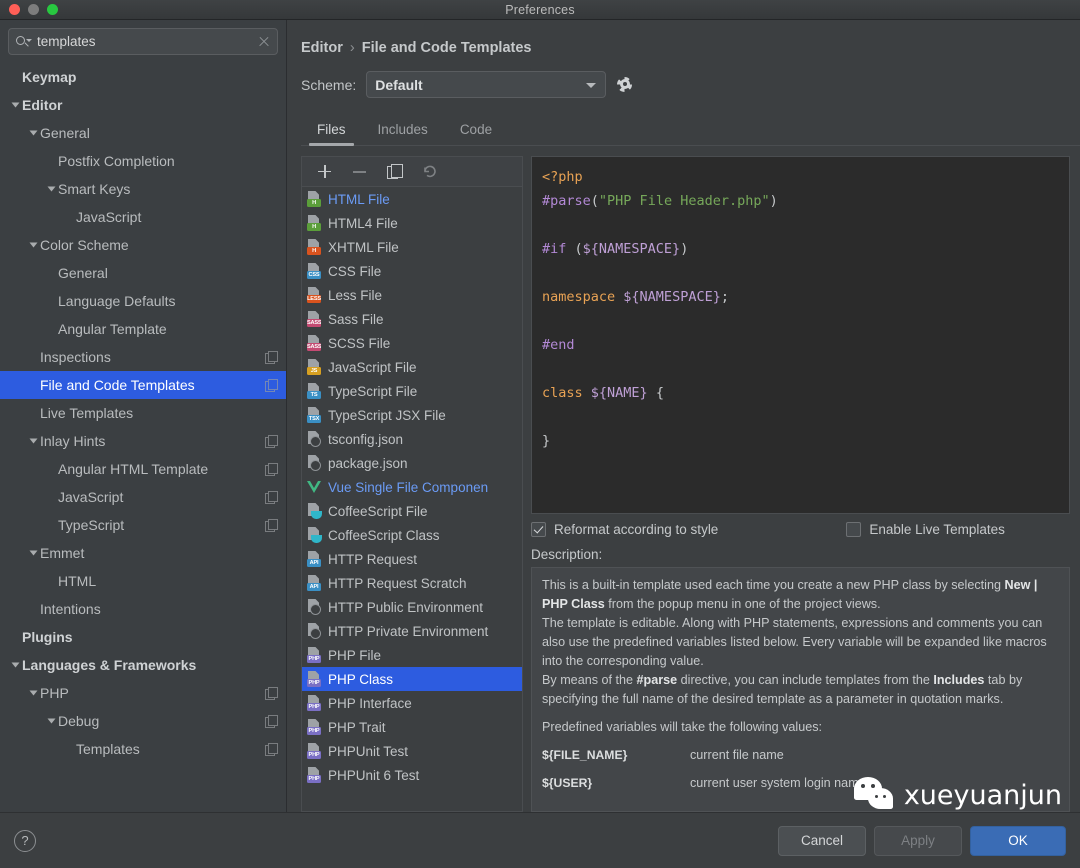  What do you see at coordinates (143, 525) in the screenshot?
I see `sidebar-item-typescript: TypeScript` at bounding box center [143, 525].